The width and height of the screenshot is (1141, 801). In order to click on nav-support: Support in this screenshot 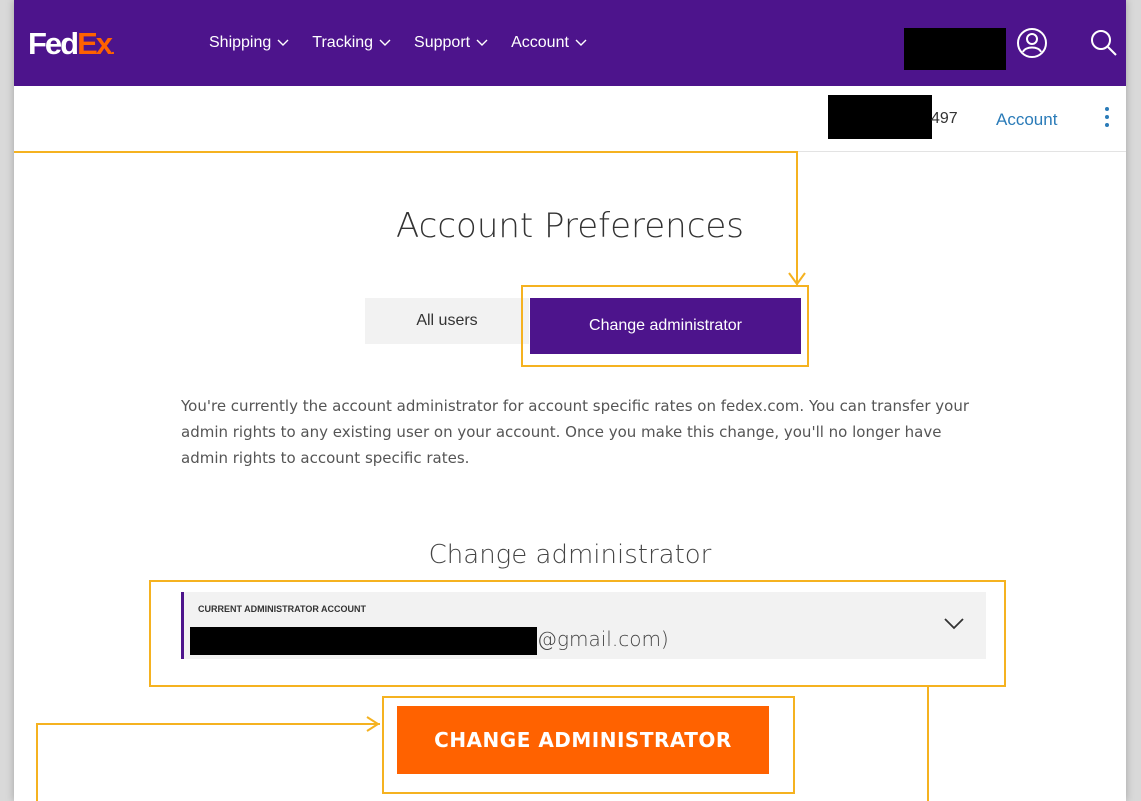, I will do `click(451, 43)`.